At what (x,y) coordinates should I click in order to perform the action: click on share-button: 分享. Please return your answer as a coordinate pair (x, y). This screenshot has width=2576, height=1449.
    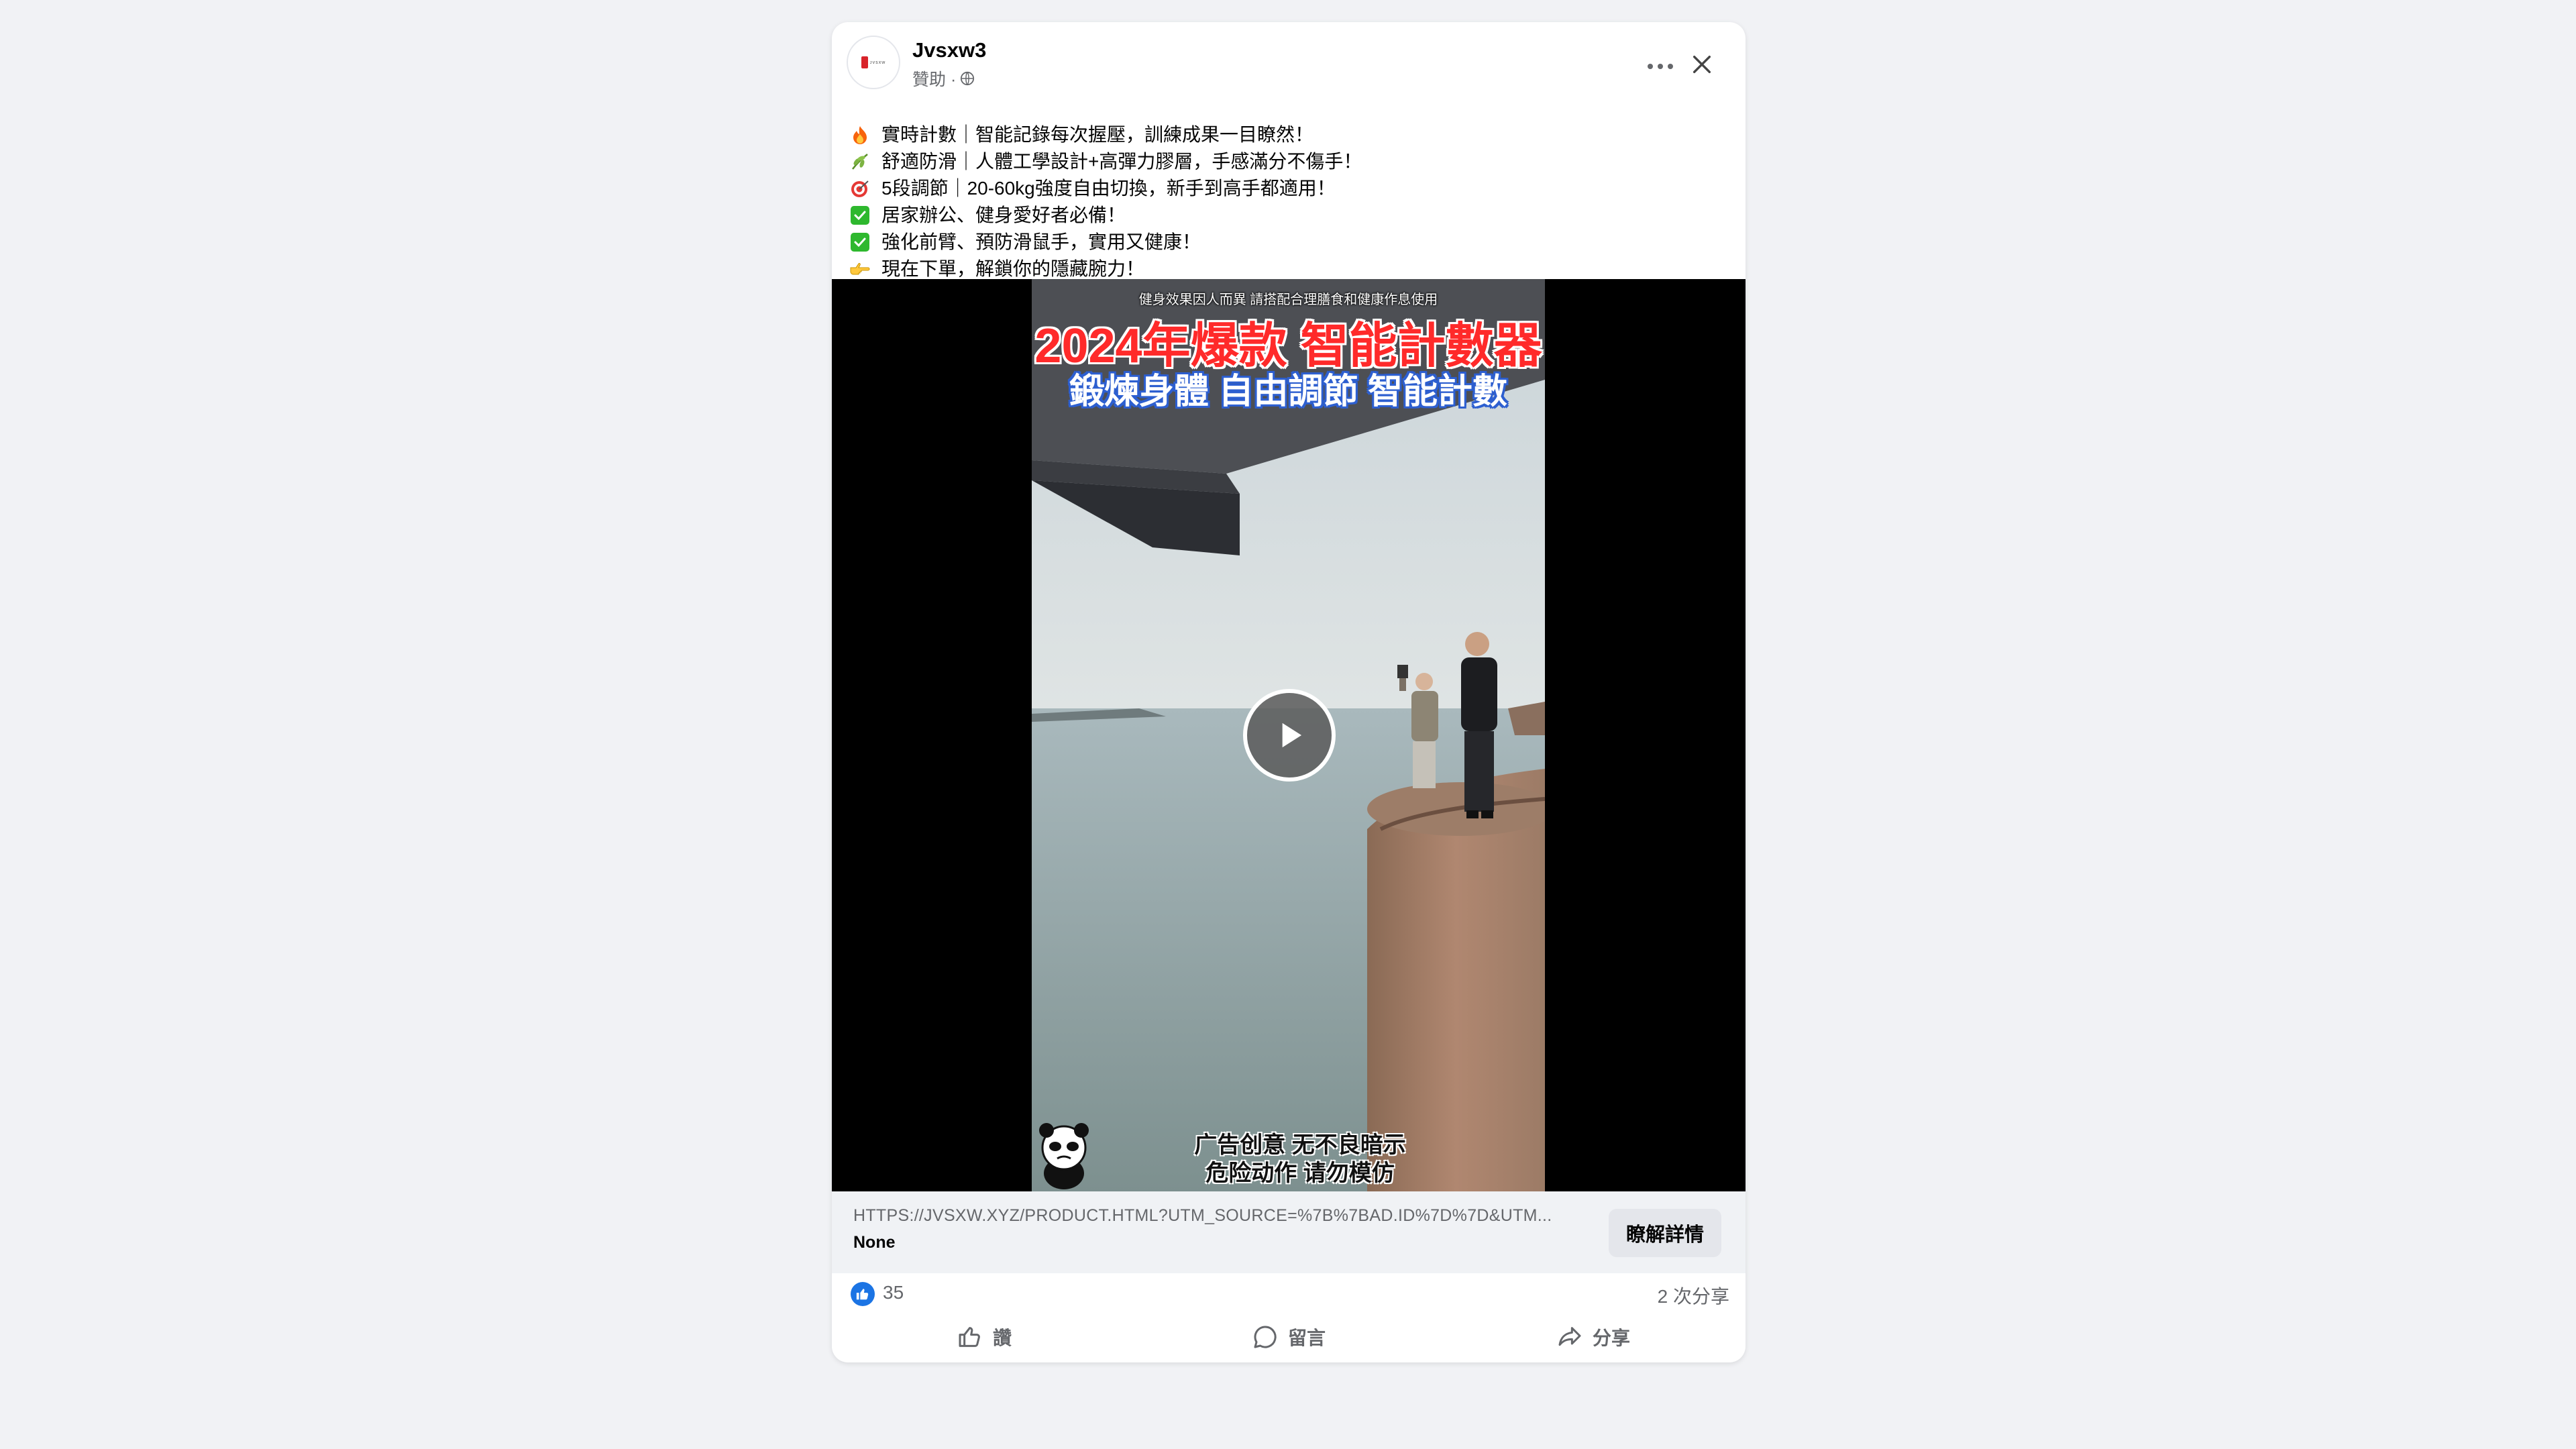
    Looking at the image, I should click on (1593, 1337).